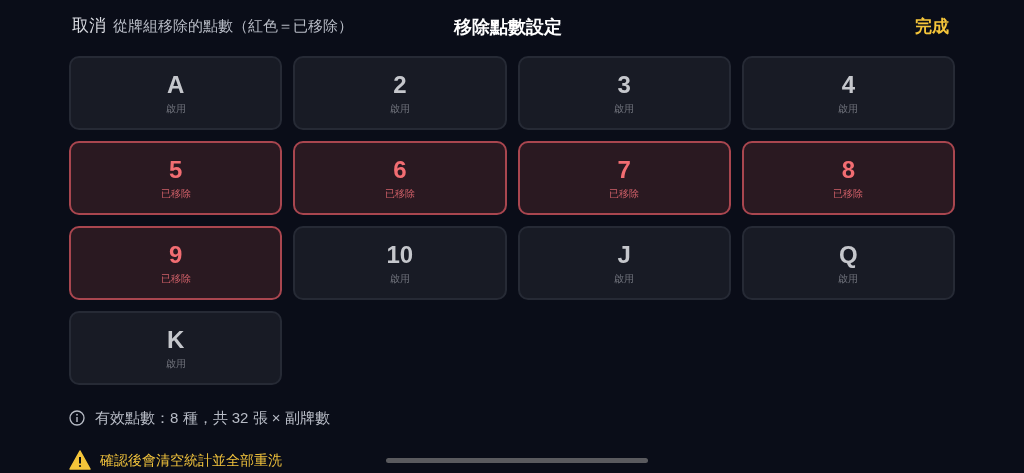  What do you see at coordinates (176, 348) in the screenshot?
I see `rank-card: K 啟用` at bounding box center [176, 348].